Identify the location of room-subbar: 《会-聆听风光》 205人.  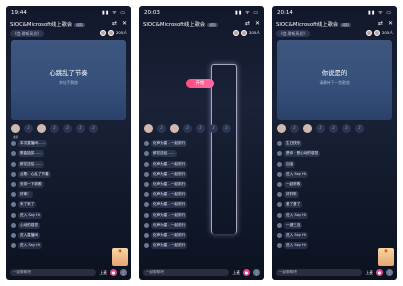
(334, 33).